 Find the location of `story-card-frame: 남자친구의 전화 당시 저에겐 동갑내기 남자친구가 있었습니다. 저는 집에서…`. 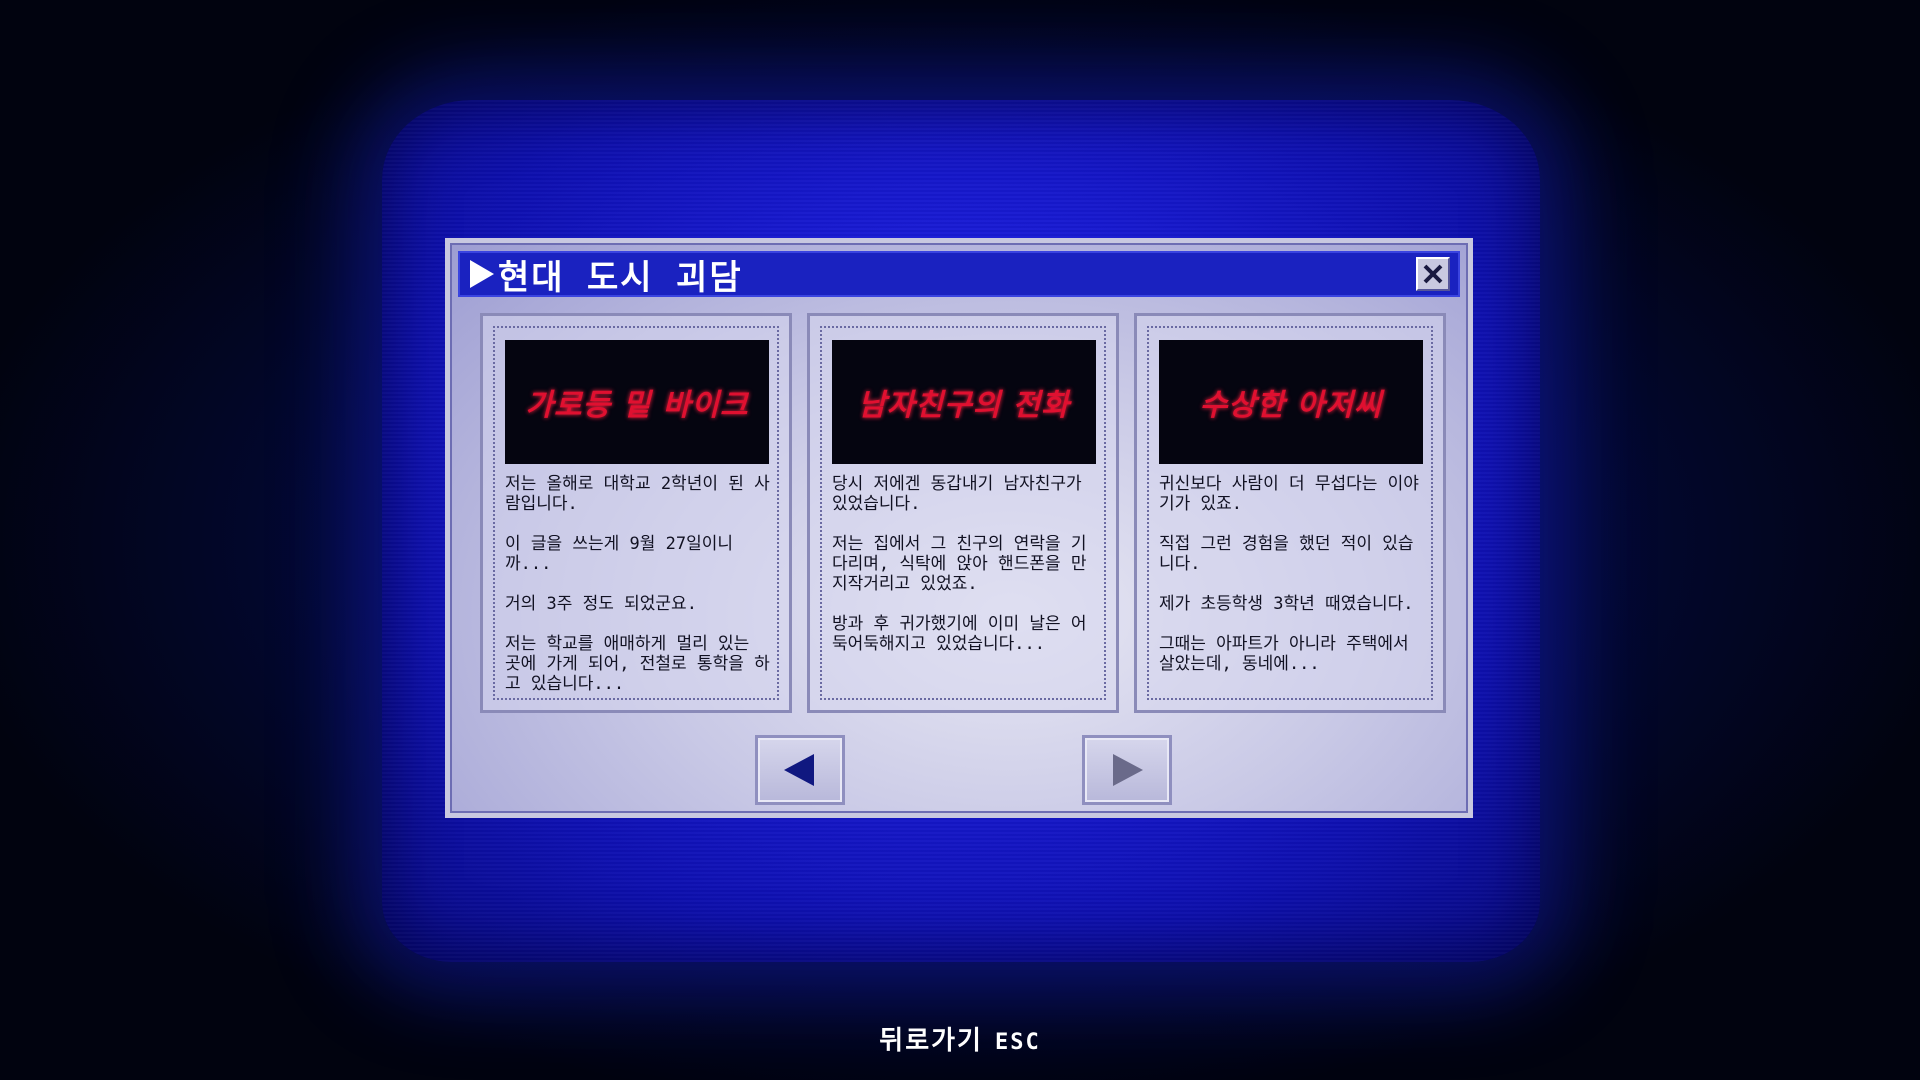

story-card-frame: 남자친구의 전화 당시 저에겐 동갑내기 남자친구가 있었습니다. 저는 집에서… is located at coordinates (963, 513).